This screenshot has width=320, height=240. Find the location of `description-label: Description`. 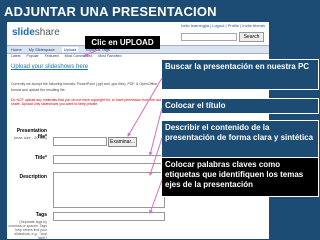

description-label: Description is located at coordinates (33, 177).